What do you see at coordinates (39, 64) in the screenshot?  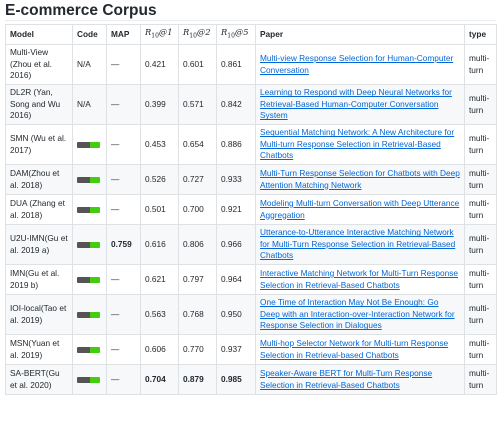 I see `model-cell: Multi-View (Zhou et al. 2016)` at bounding box center [39, 64].